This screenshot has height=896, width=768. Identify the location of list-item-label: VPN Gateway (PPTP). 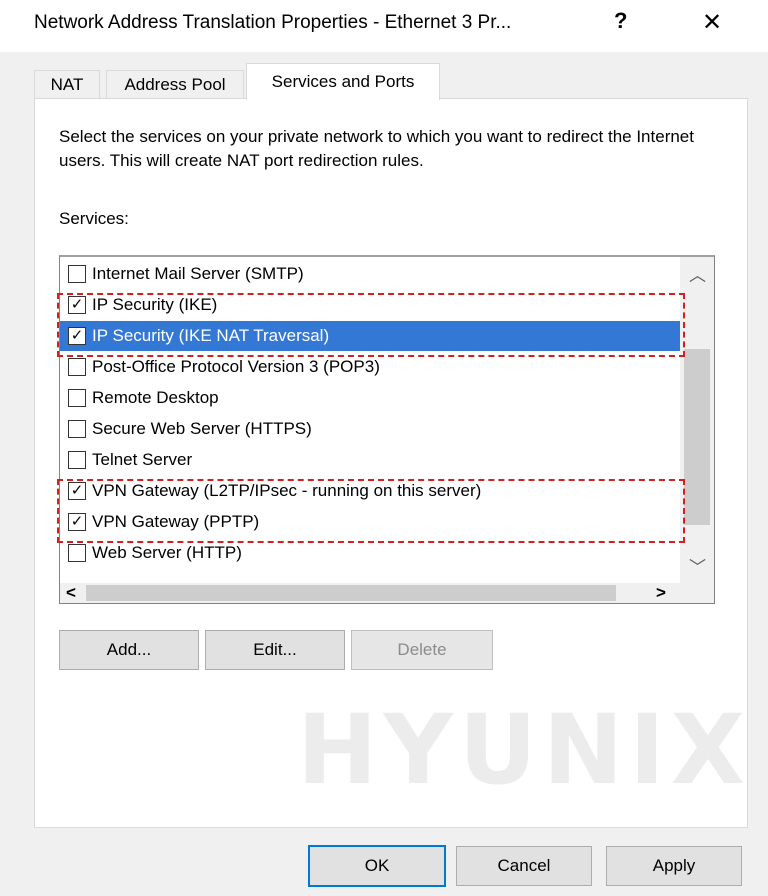
(176, 521).